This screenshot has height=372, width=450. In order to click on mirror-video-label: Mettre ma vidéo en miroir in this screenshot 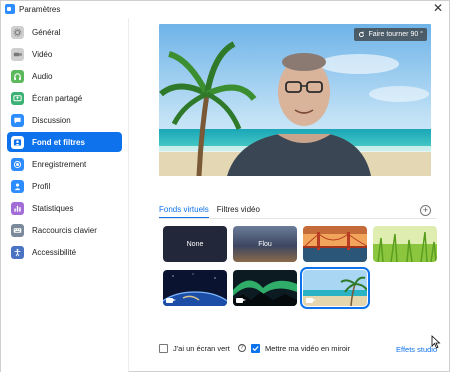, I will do `click(308, 348)`.